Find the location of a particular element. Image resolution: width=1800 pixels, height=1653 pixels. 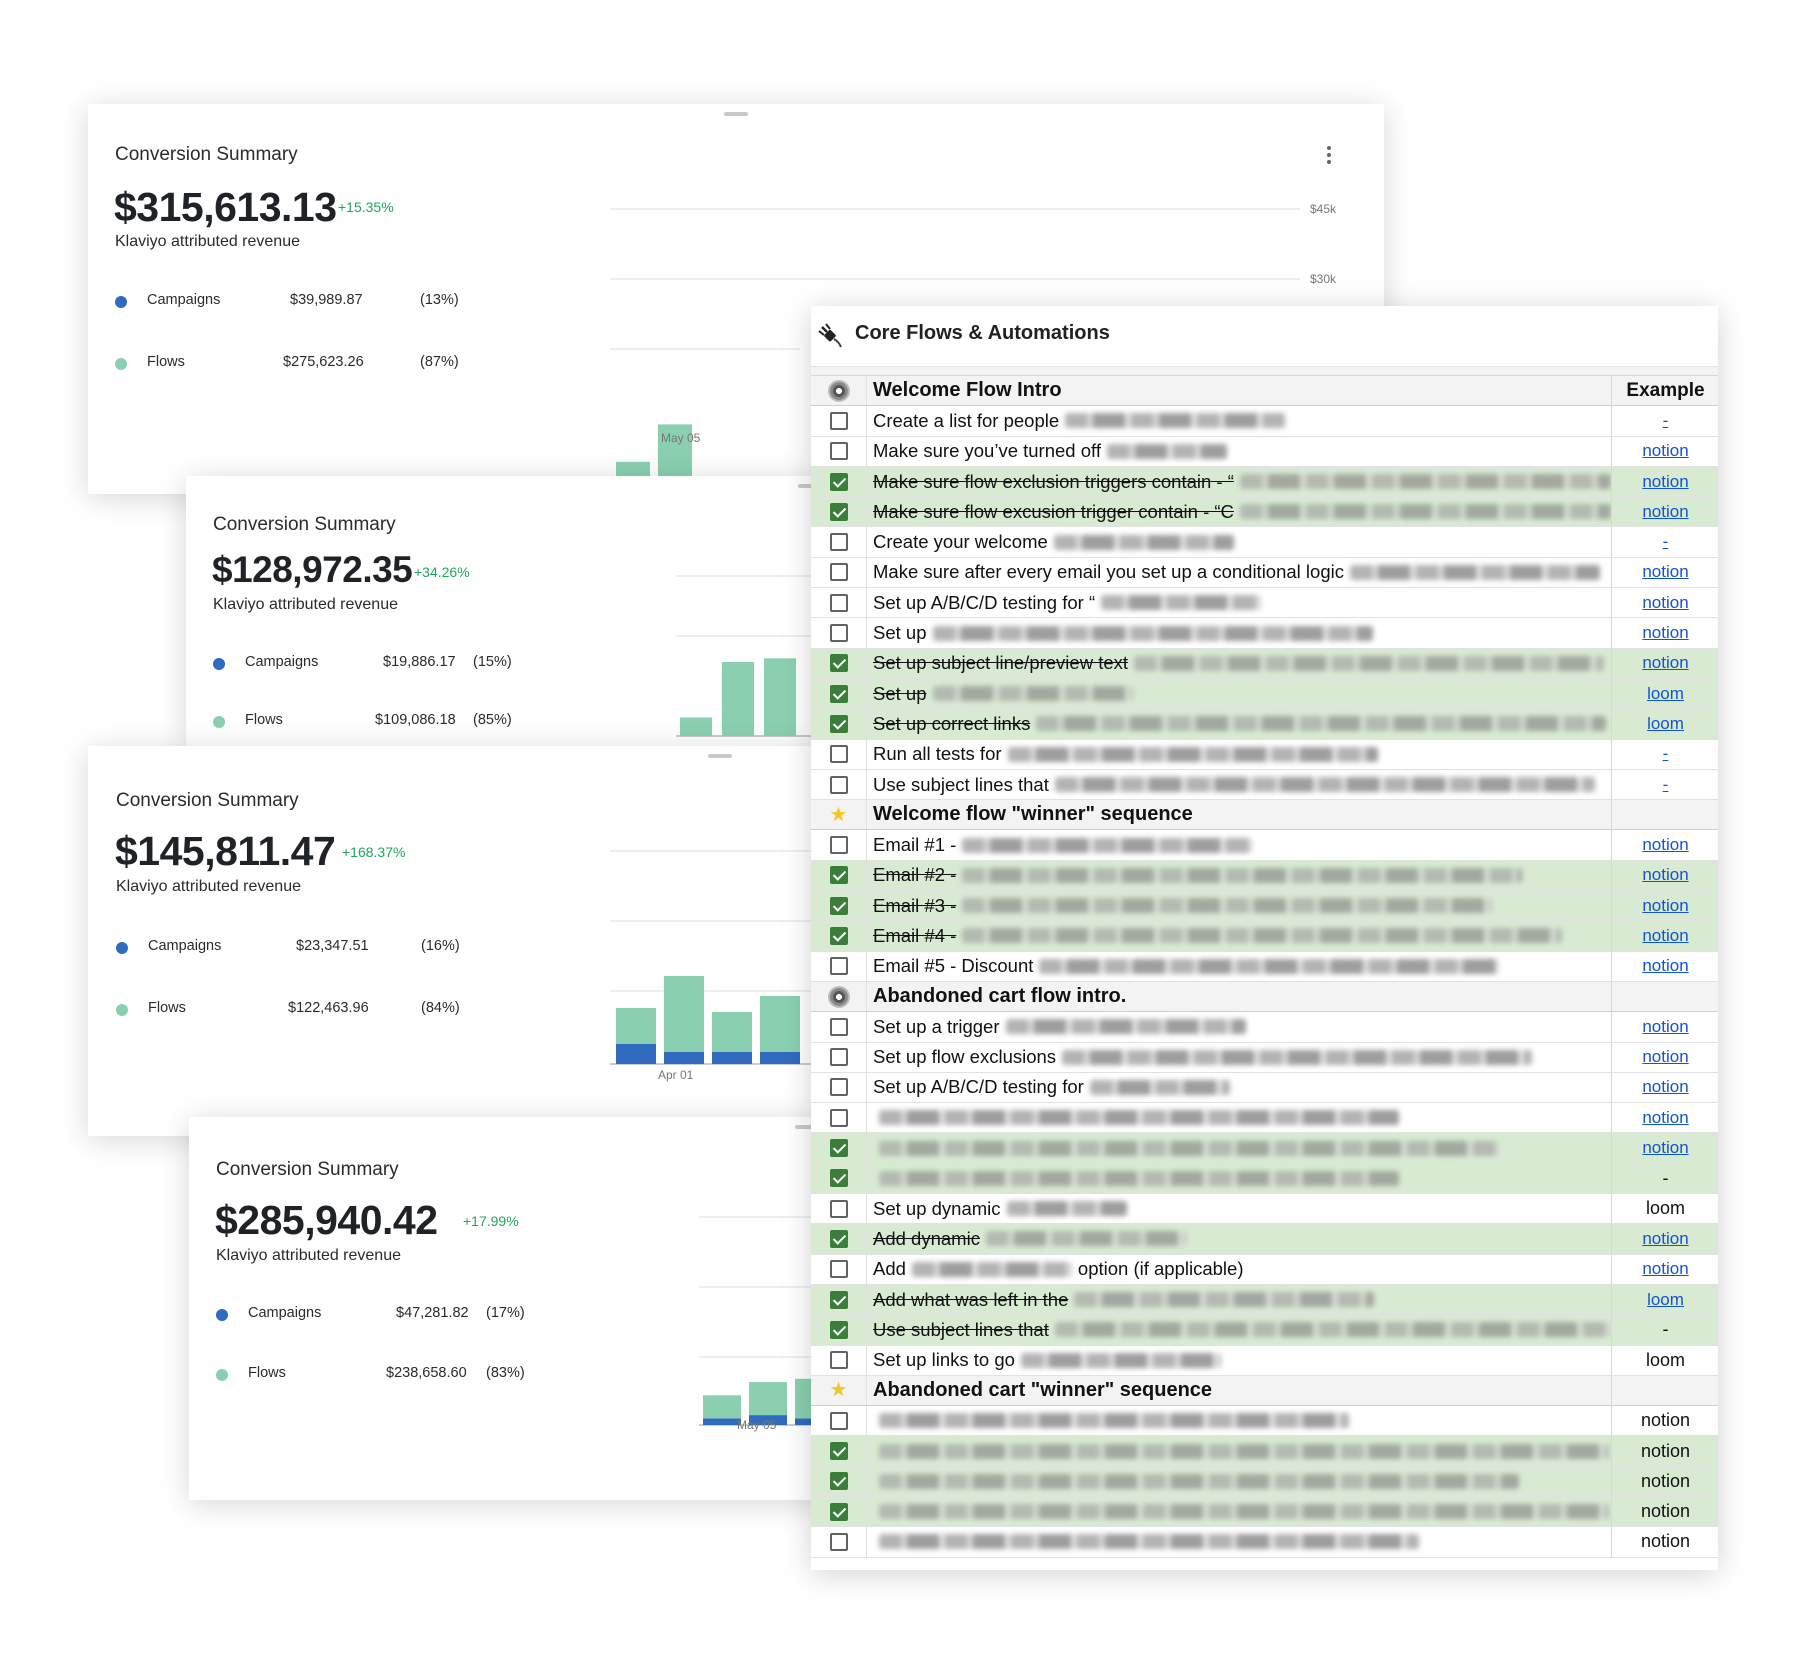

task-text-cell: Set up A/B/C/D testing for “ is located at coordinates (1238, 603).